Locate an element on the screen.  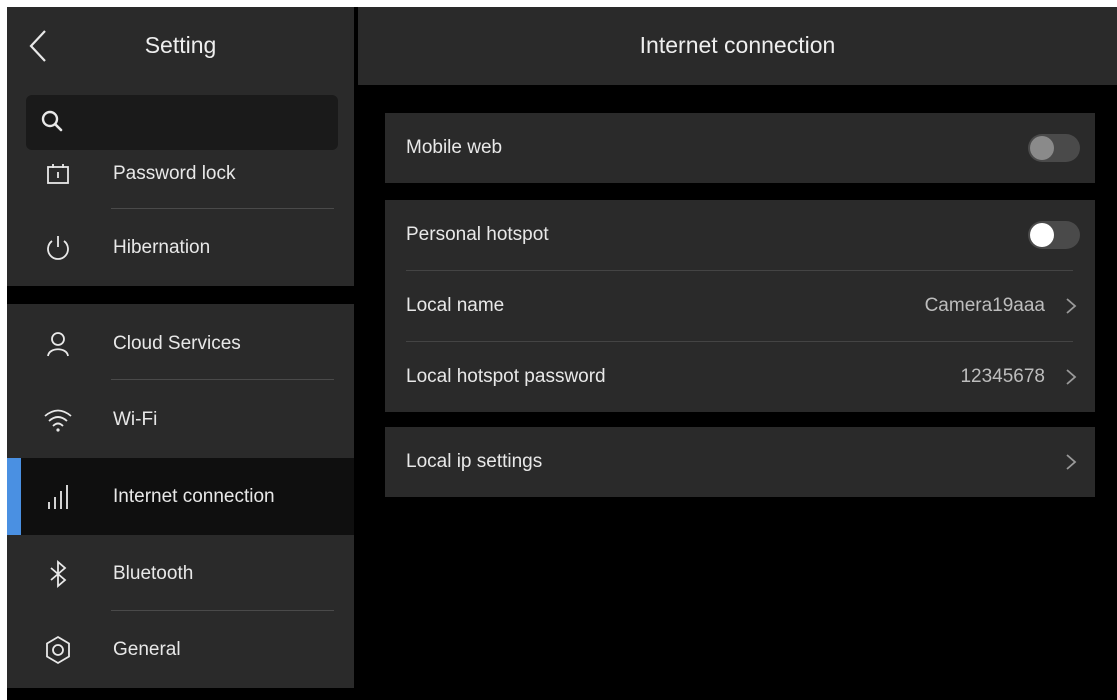
power-icon is located at coordinates (58, 248).